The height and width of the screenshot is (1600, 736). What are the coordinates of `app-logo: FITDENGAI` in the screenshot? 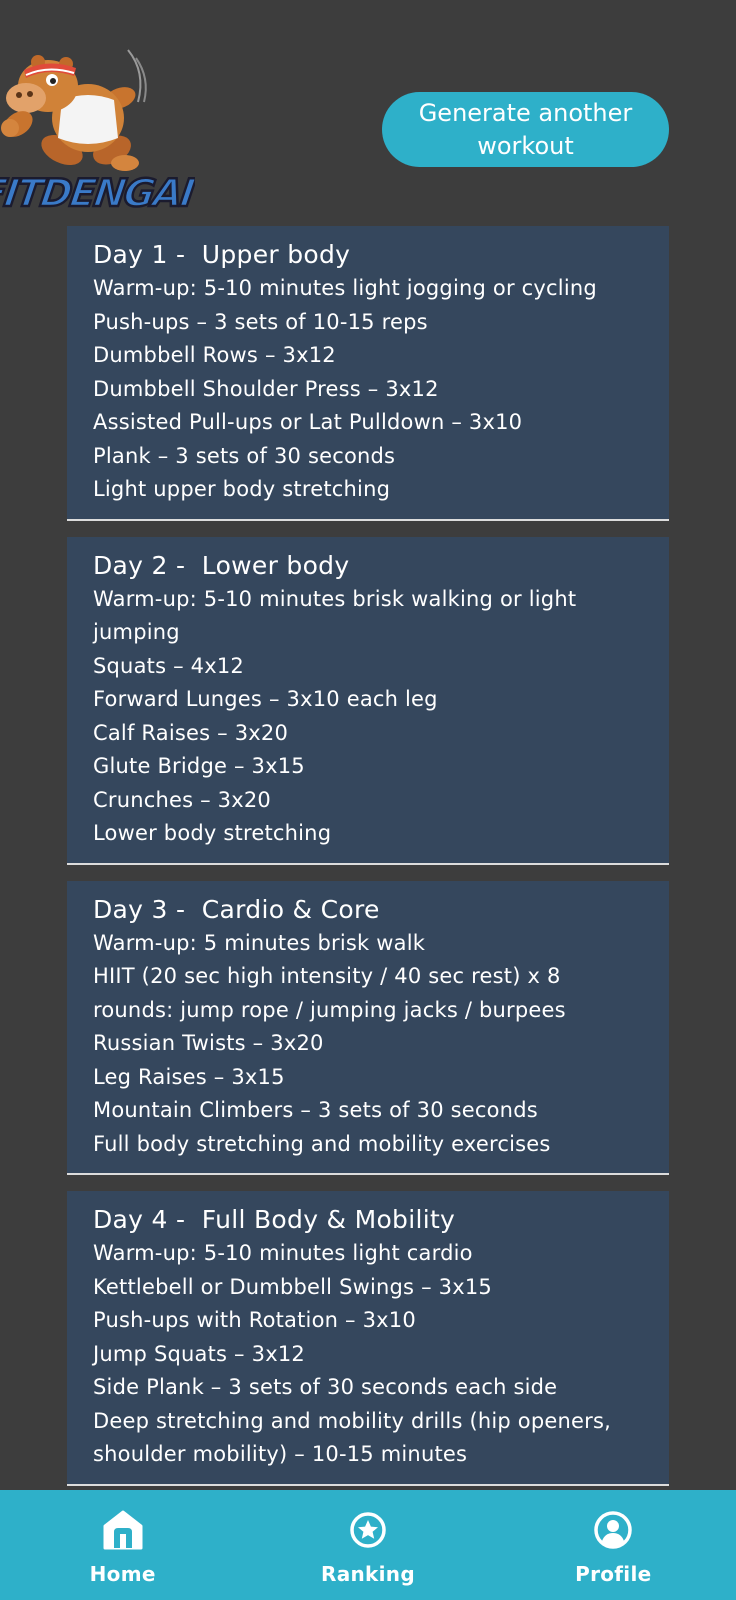 It's located at (99, 123).